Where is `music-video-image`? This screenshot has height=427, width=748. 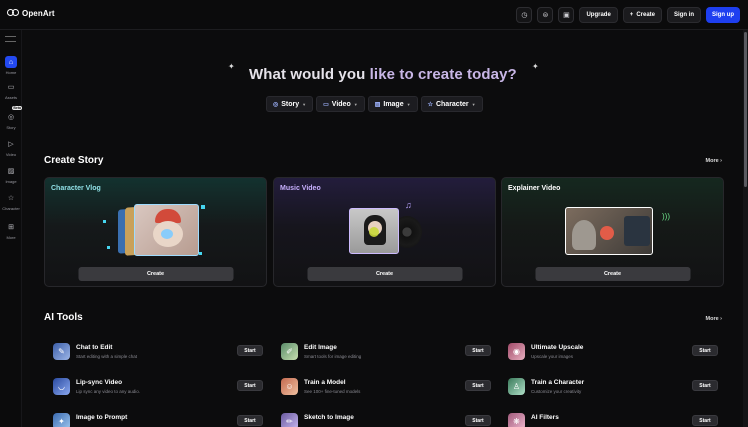
music-video-image is located at coordinates (374, 231).